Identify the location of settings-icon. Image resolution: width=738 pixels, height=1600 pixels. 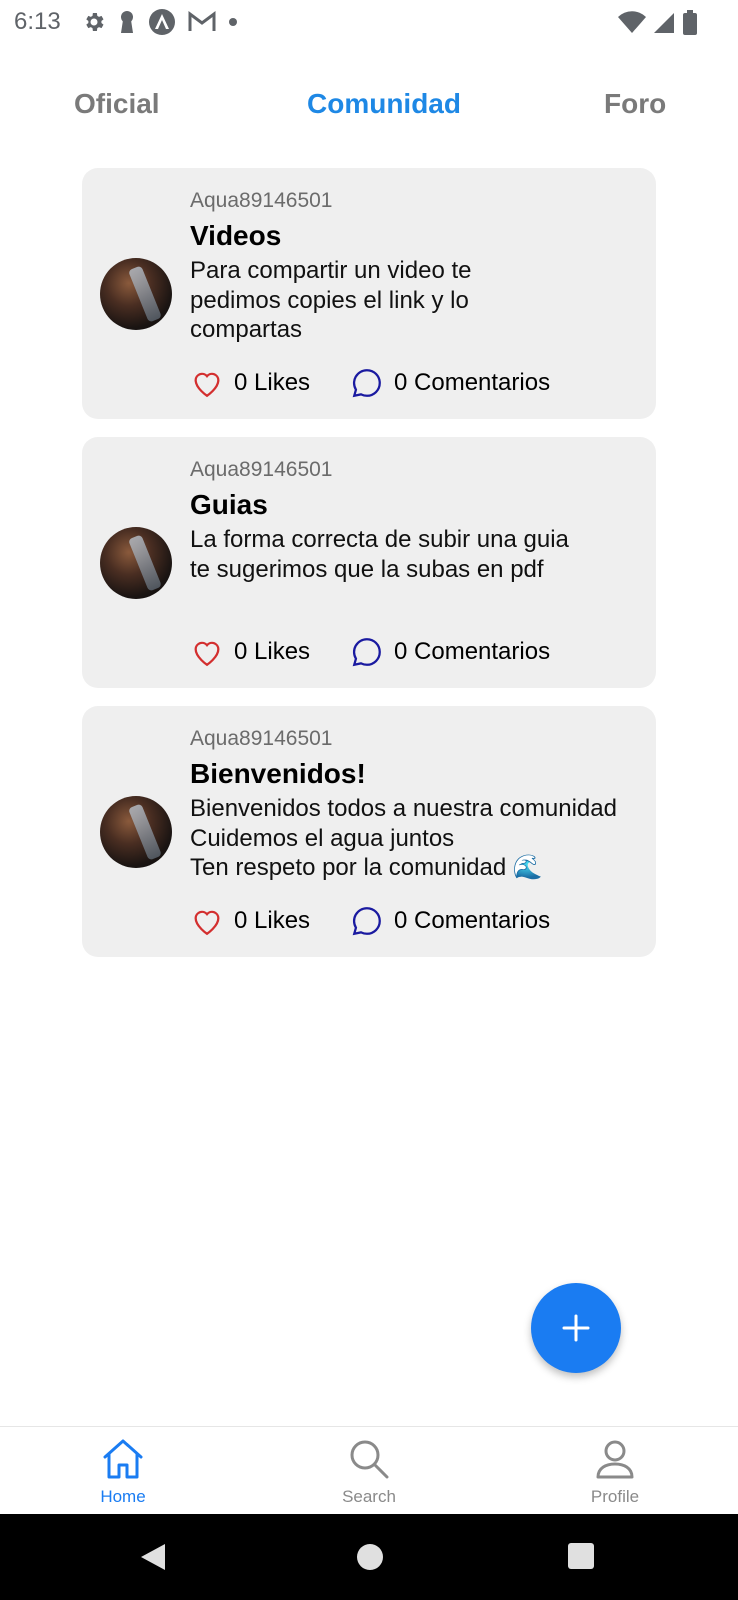
(95, 22).